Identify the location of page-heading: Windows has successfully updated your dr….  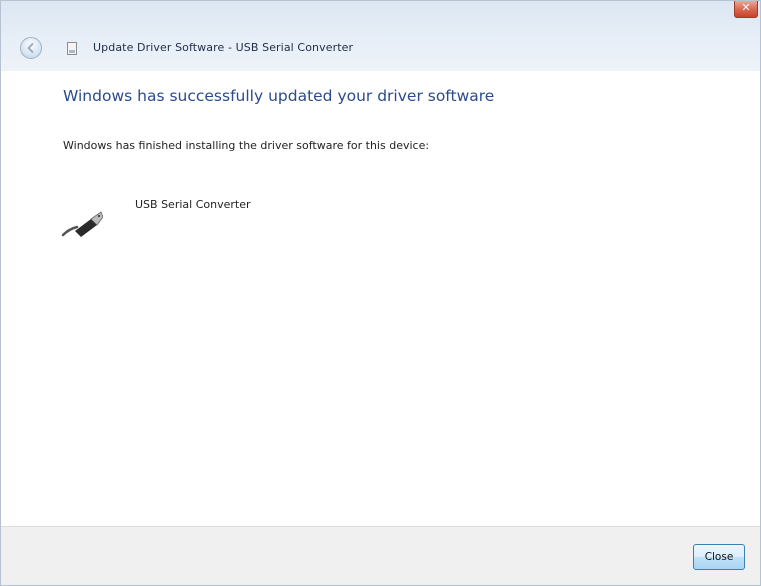
(279, 96).